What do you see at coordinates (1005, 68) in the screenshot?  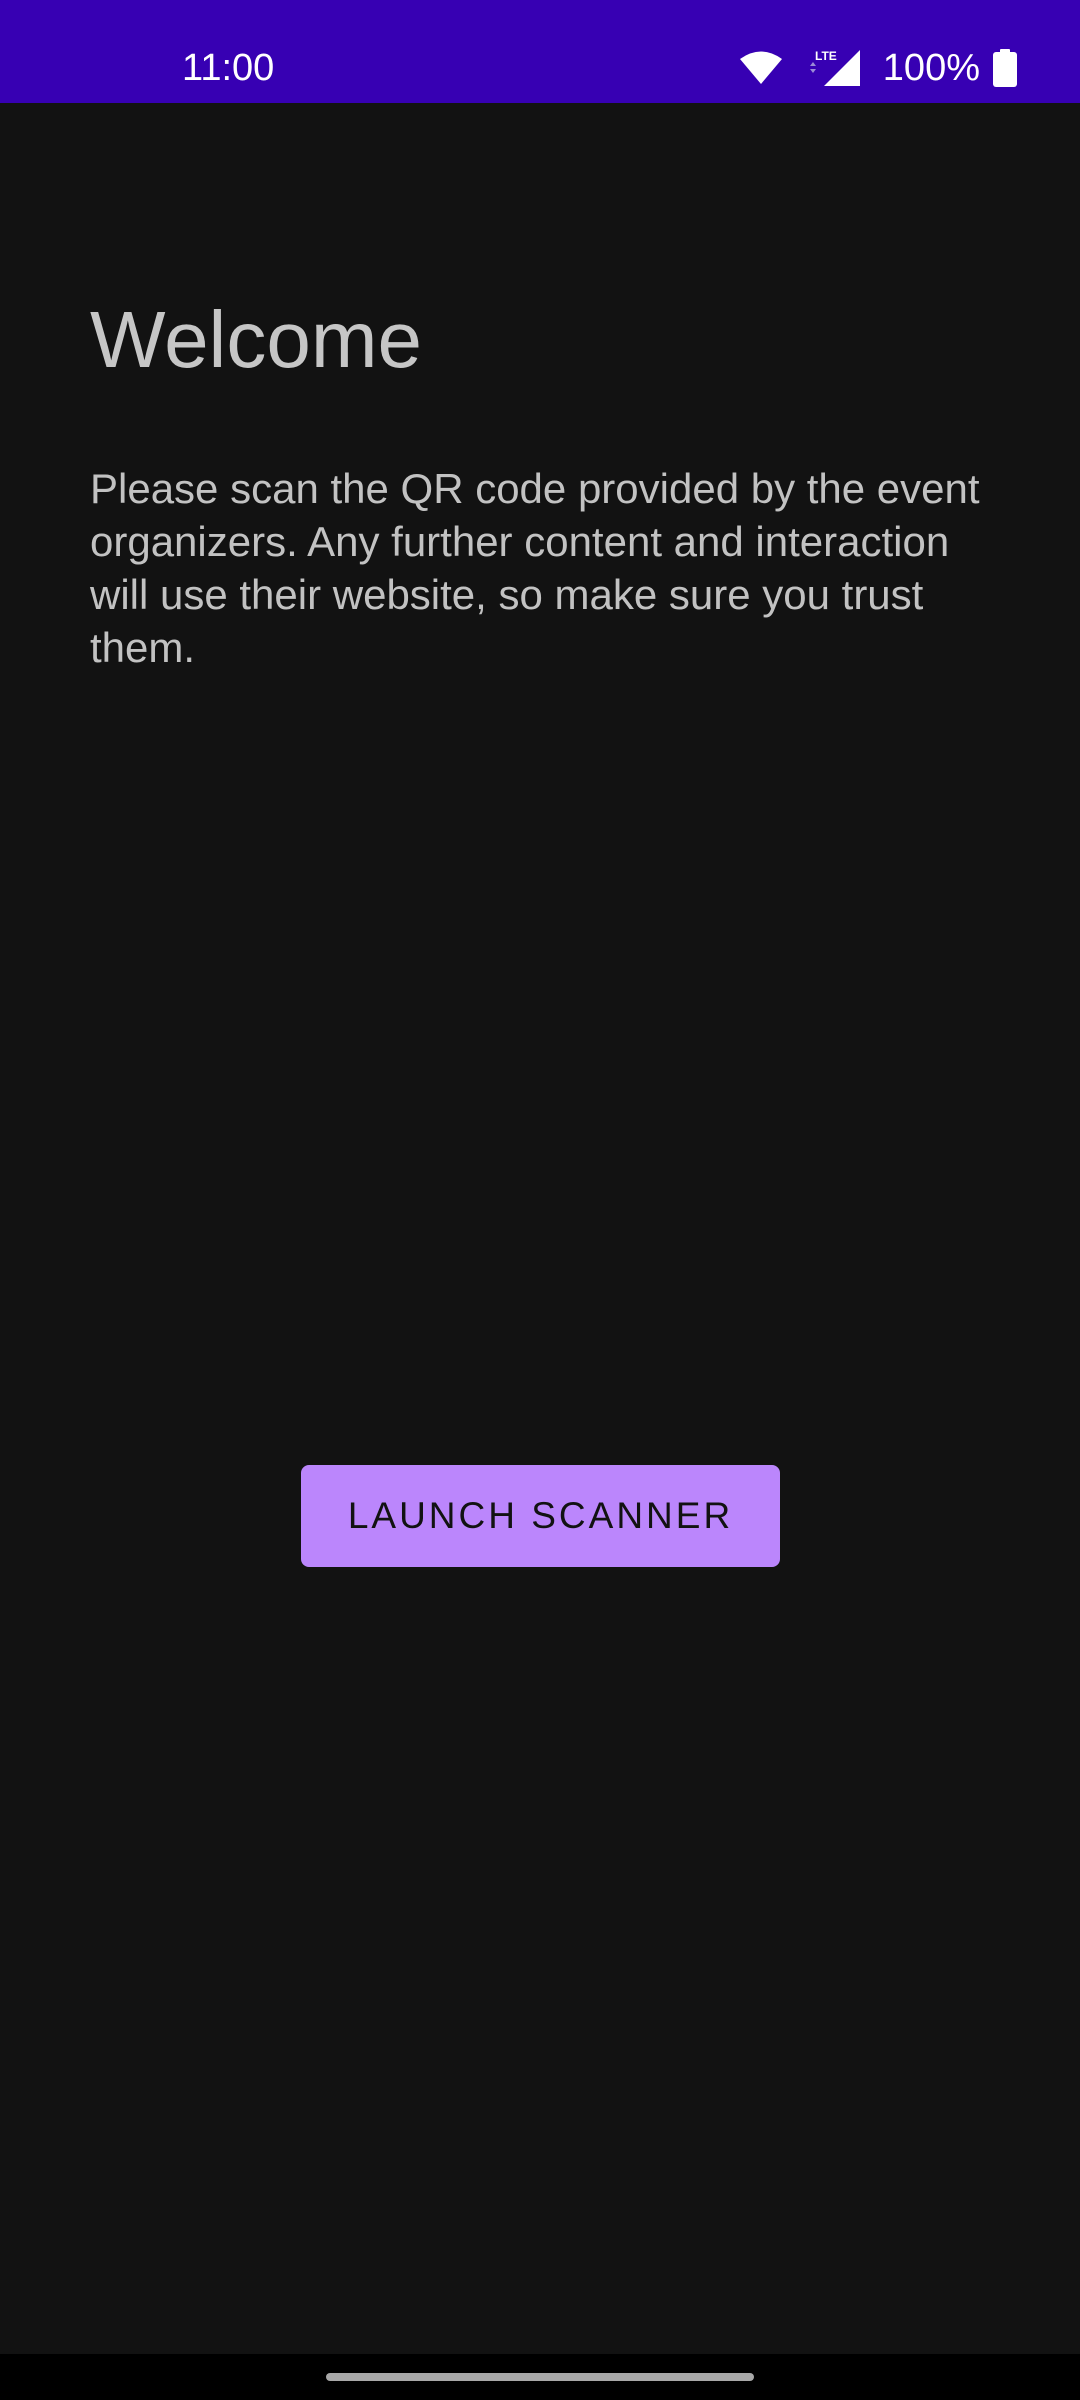 I see `battery-icon` at bounding box center [1005, 68].